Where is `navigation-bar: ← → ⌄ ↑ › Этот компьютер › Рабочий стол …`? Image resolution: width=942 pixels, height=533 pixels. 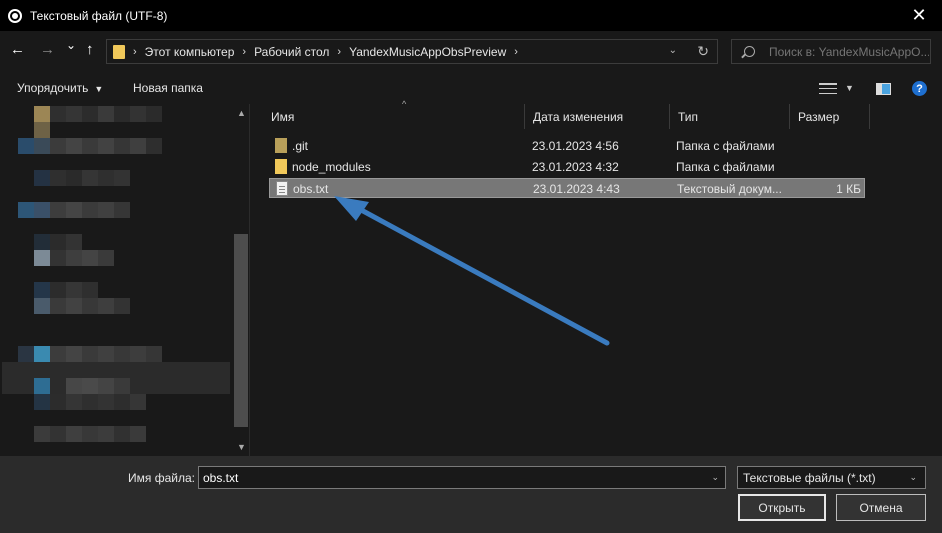
navigation-bar: ← → ⌄ ↑ › Этот компьютер › Рабочий стол … is located at coordinates (471, 51).